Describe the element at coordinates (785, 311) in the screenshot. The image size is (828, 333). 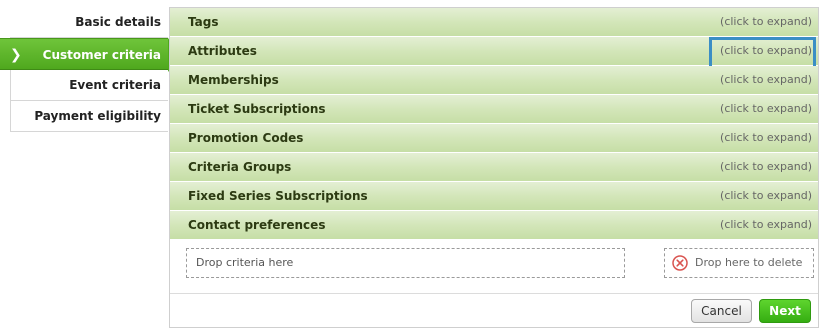
I see `next-button: Next` at that location.